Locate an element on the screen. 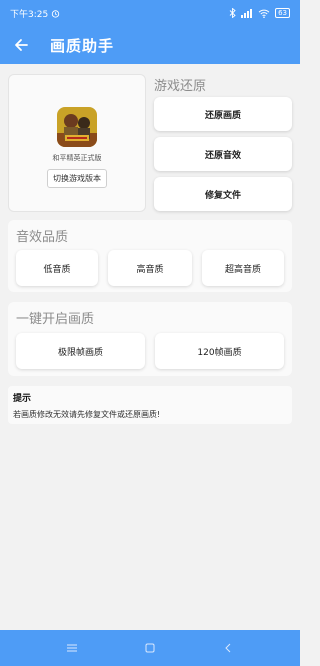  menu-button is located at coordinates (72, 648).